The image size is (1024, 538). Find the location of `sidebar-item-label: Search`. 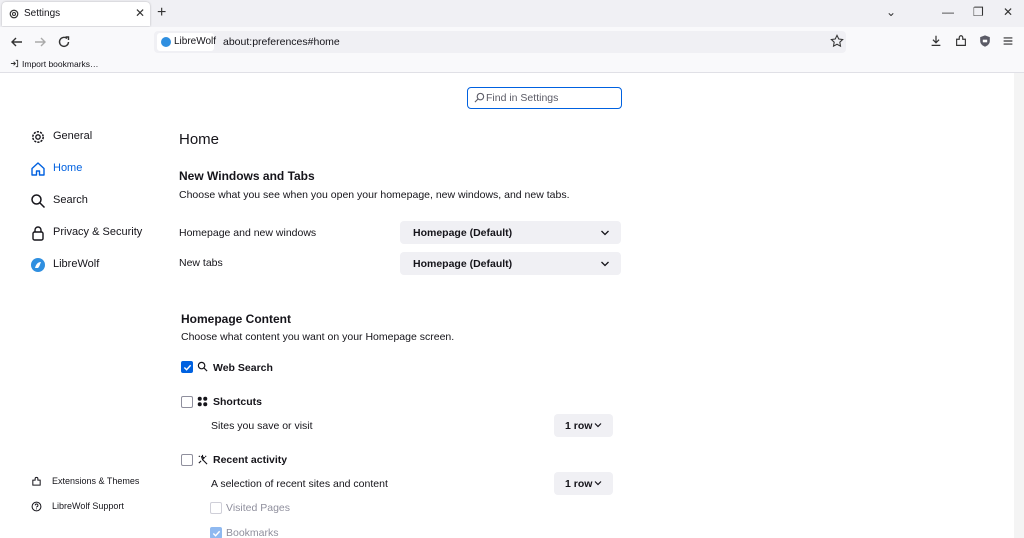

sidebar-item-label: Search is located at coordinates (70, 200).